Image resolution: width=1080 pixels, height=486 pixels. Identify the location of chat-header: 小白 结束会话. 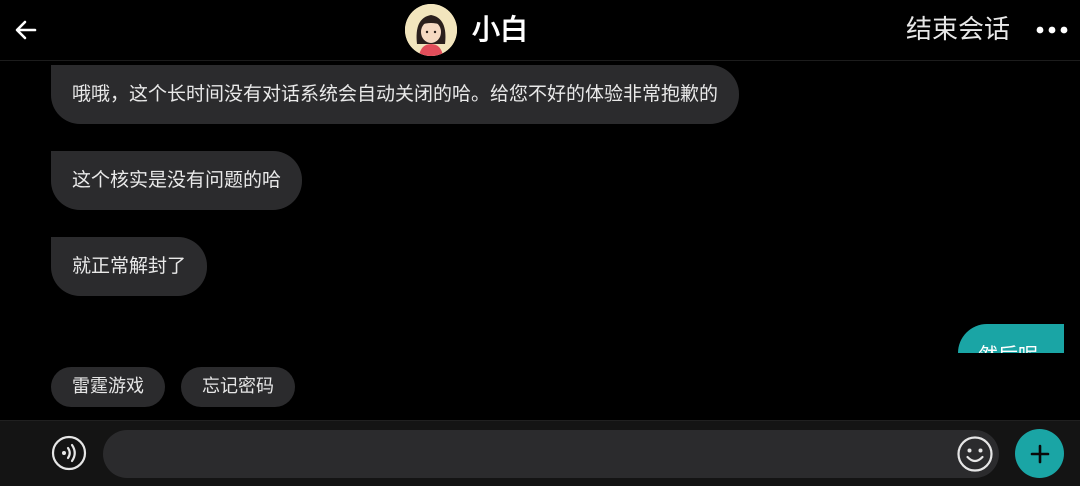
(540, 30).